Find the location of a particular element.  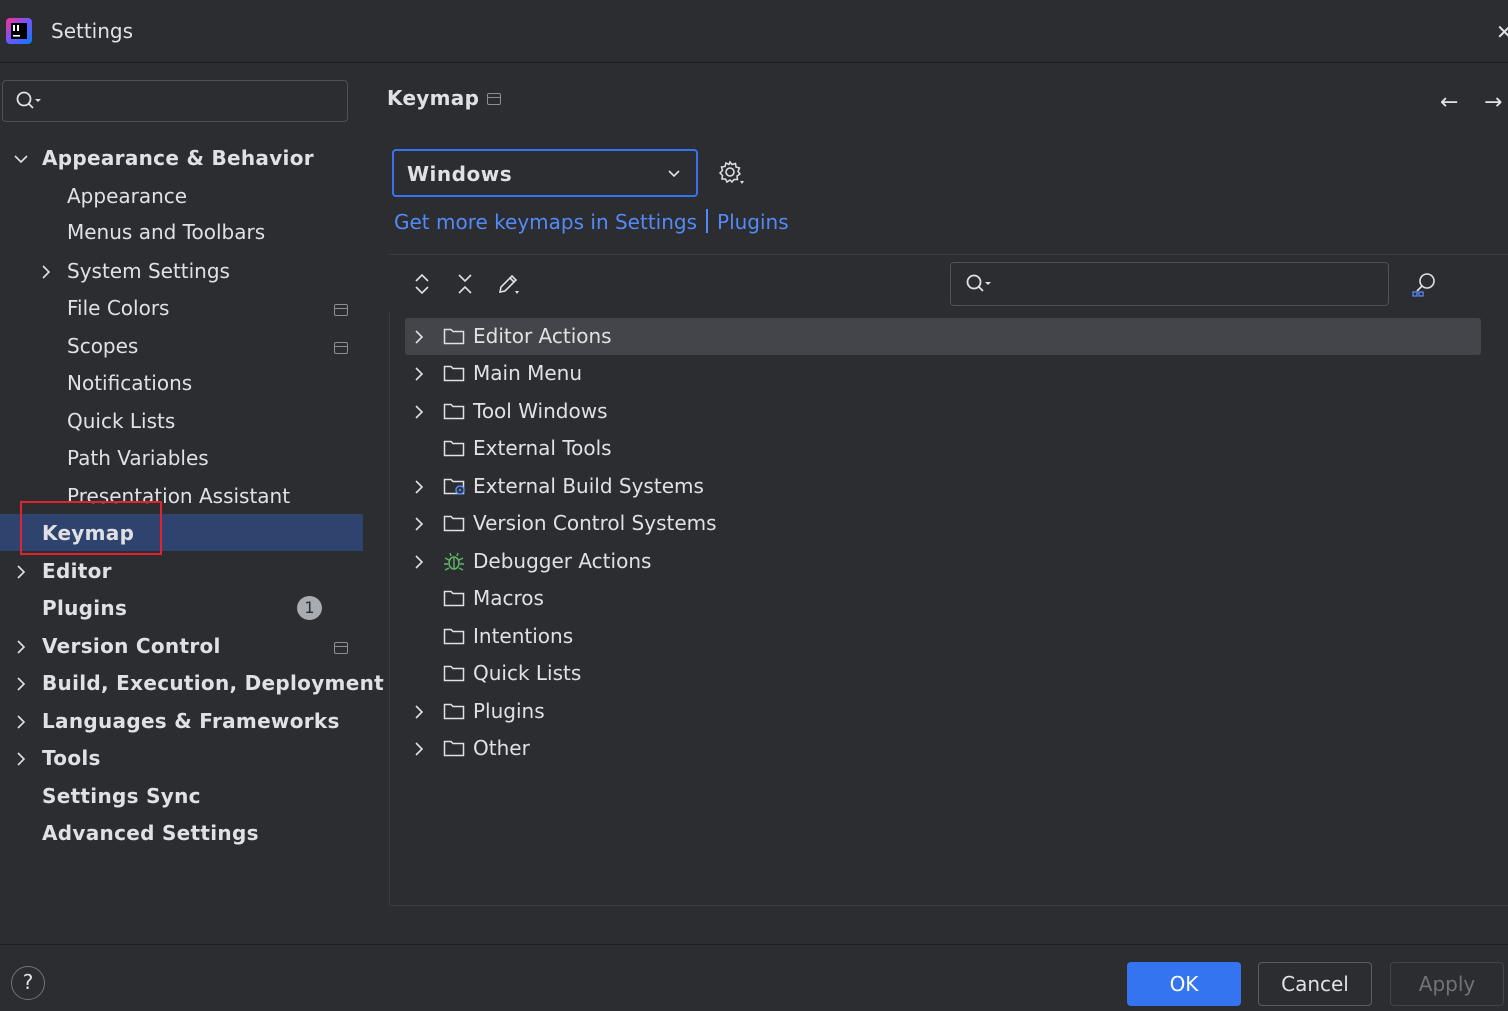

settings-search-input is located at coordinates (175, 101).